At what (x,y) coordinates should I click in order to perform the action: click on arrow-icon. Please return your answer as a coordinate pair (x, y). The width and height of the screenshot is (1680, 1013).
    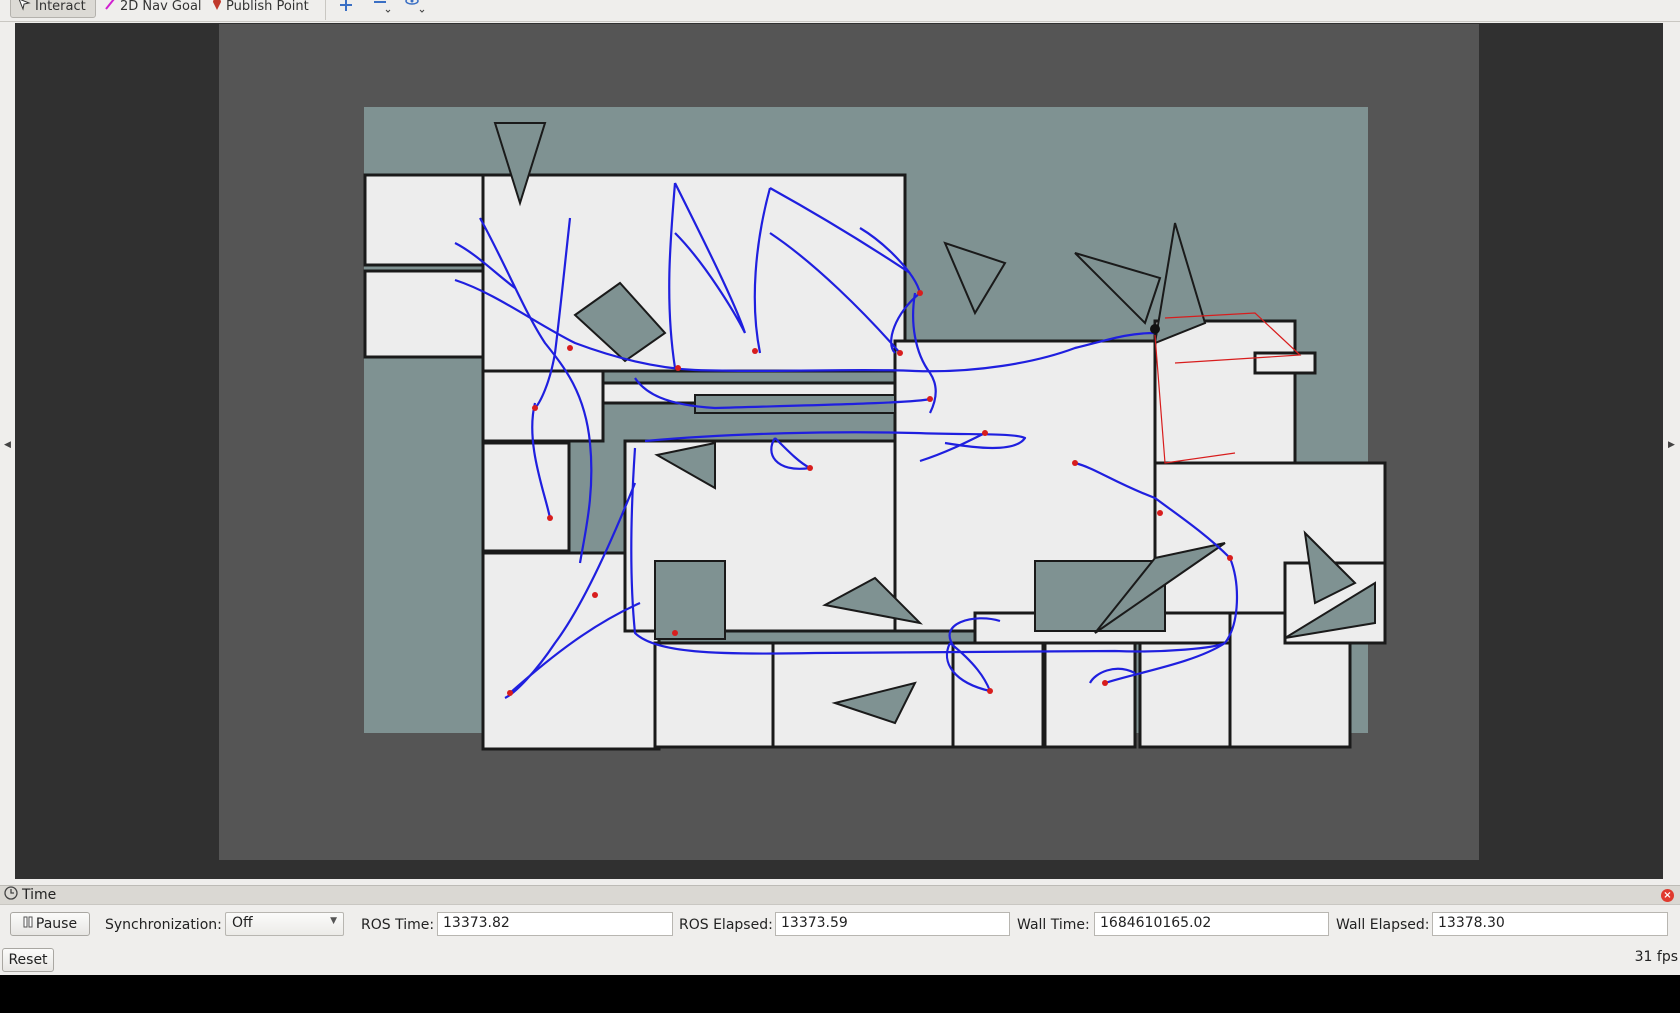
    Looking at the image, I should click on (112, 7).